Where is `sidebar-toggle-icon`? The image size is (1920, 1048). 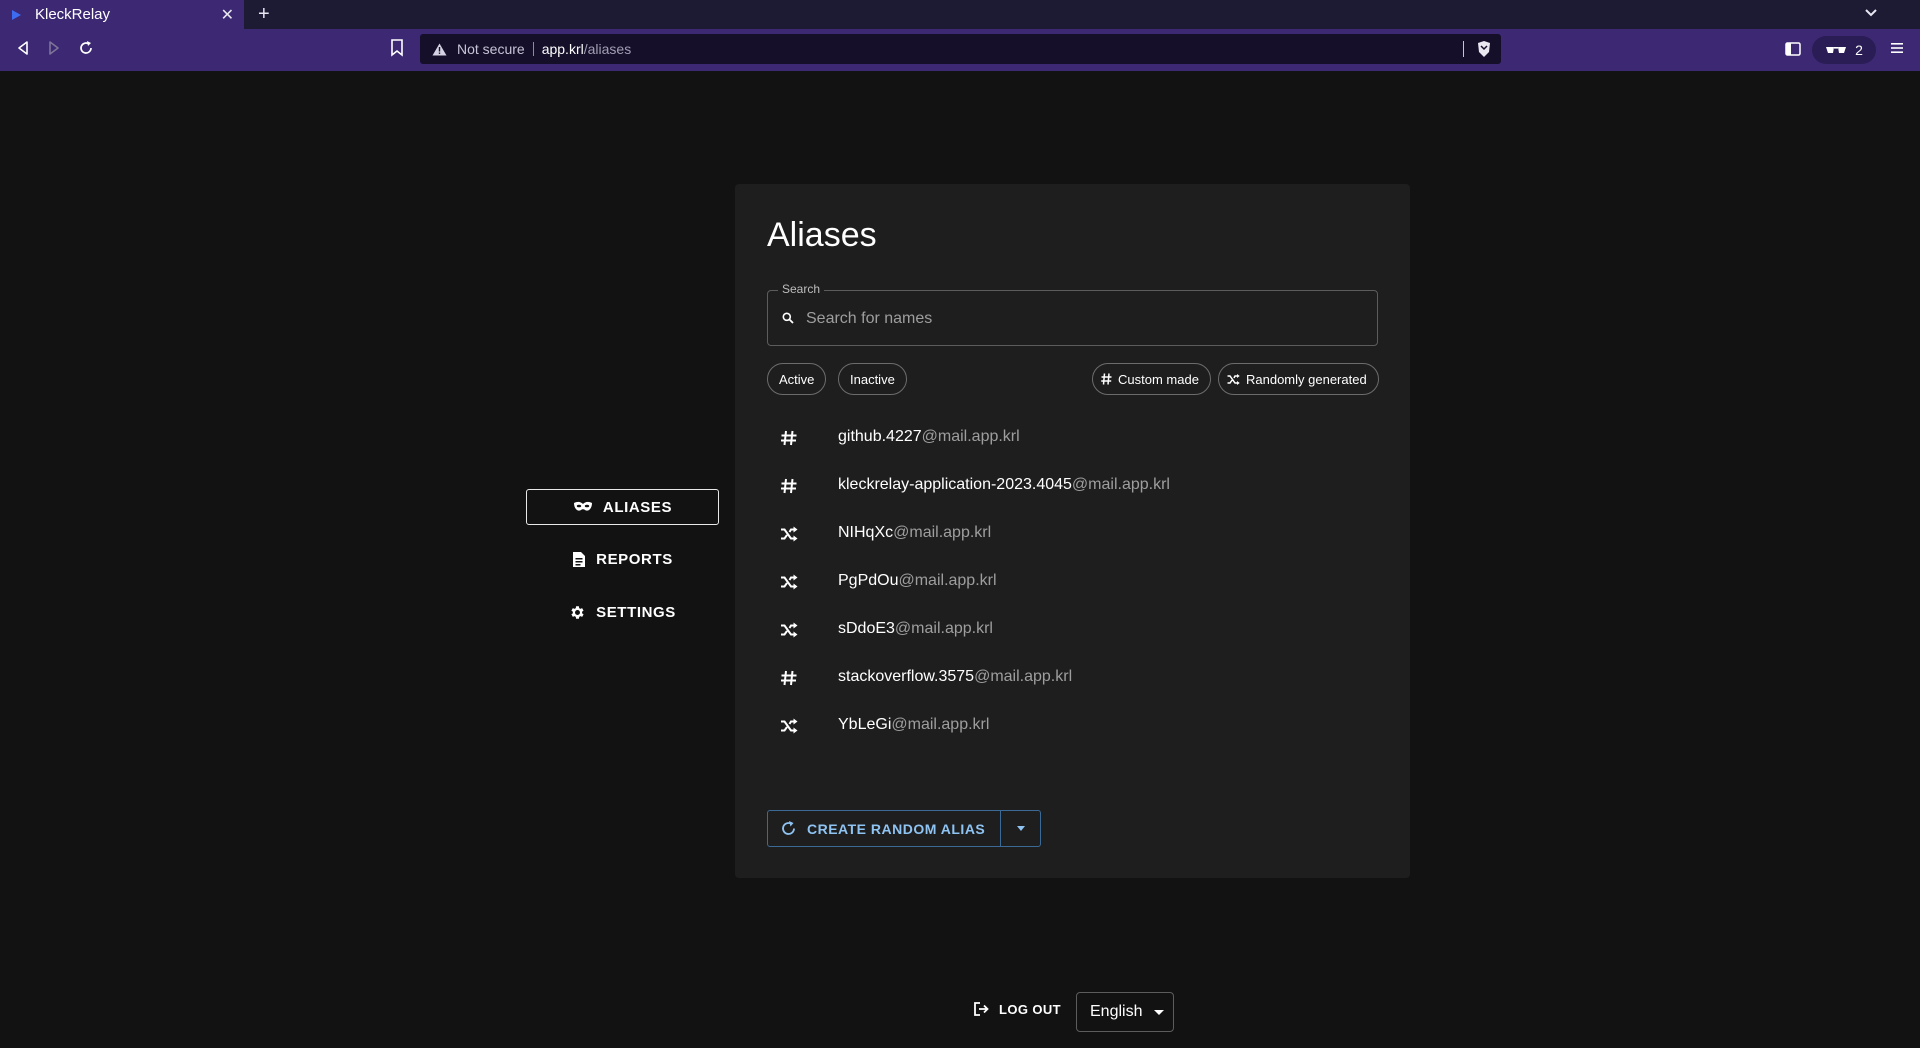 sidebar-toggle-icon is located at coordinates (1793, 49).